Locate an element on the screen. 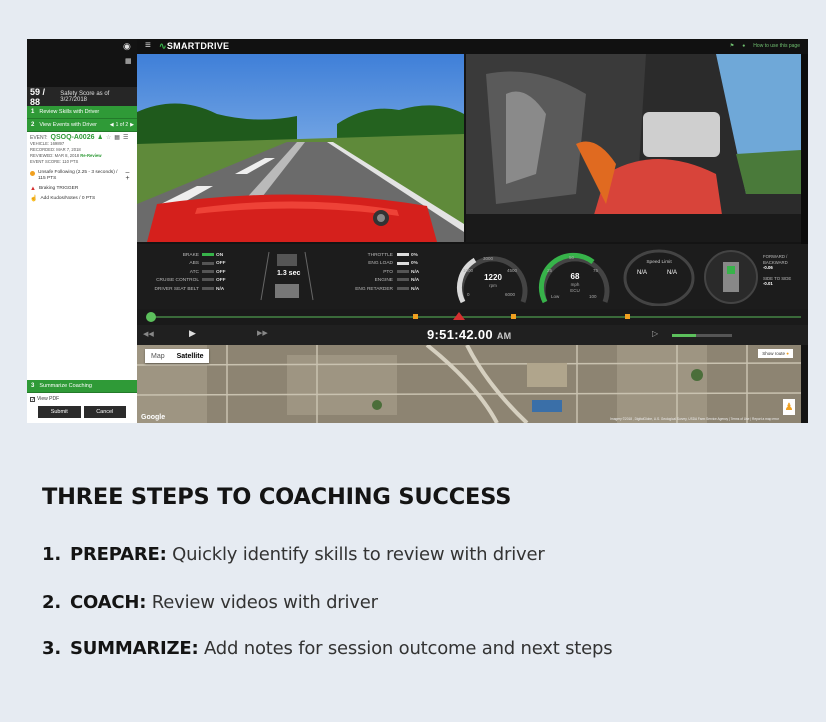 Image resolution: width=826 pixels, height=722 pixels. signal-label: ATC is located at coordinates (194, 272).